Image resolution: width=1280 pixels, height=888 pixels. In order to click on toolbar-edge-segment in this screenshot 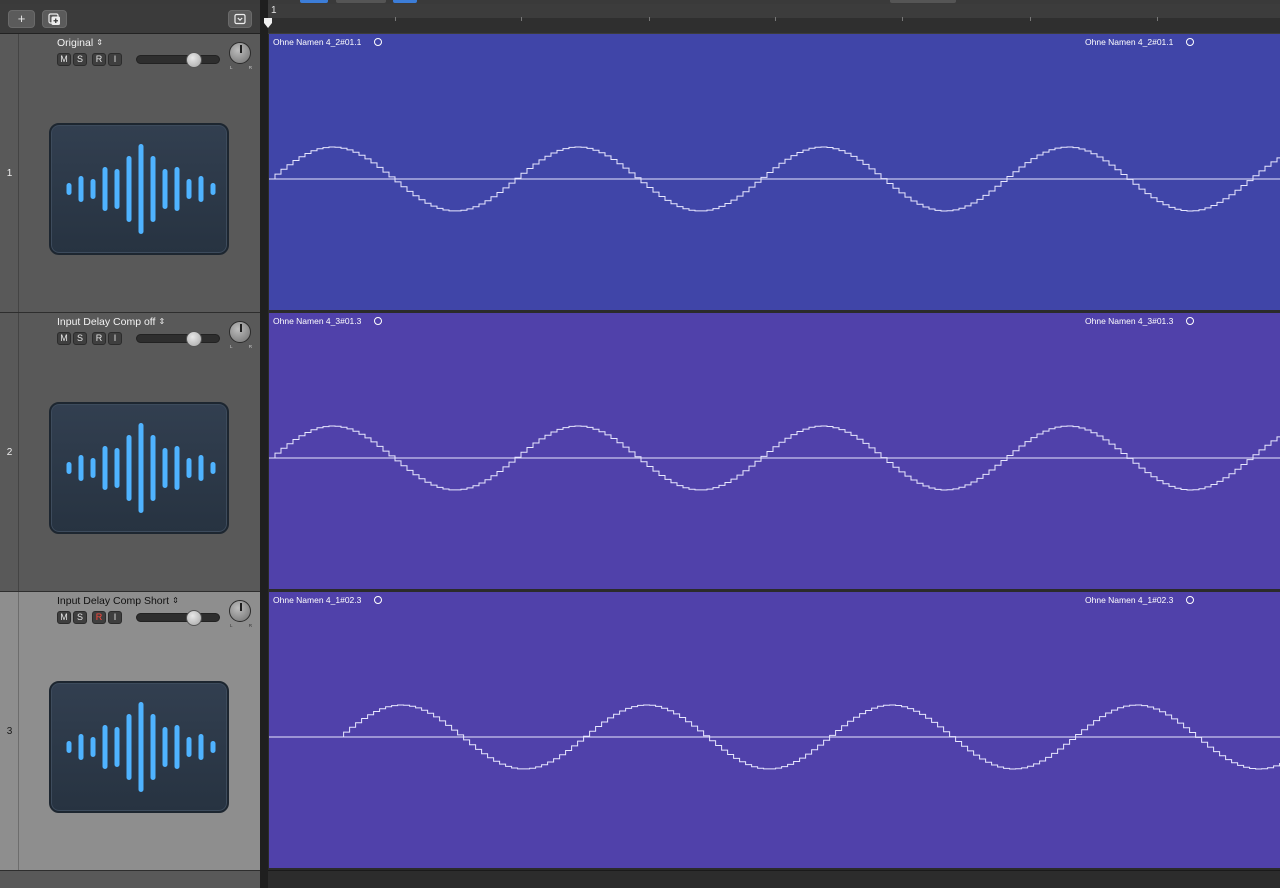, I will do `click(923, 1)`.